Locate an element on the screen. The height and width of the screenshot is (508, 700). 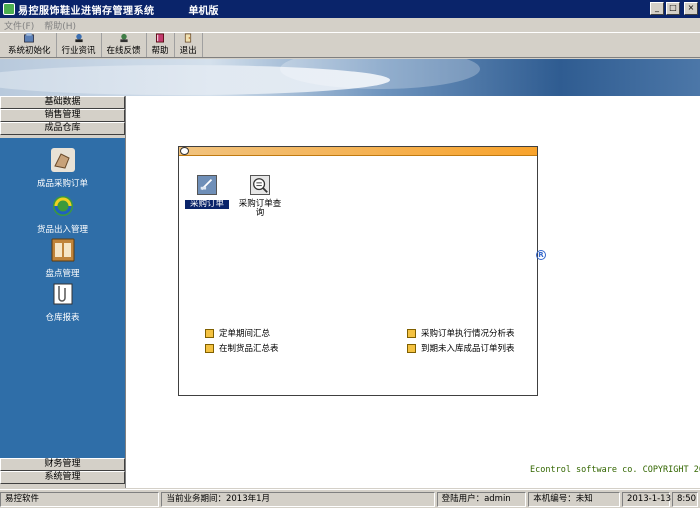
nav-item-warehouse-report: 仓库报表 is located at coordinates (62, 302).